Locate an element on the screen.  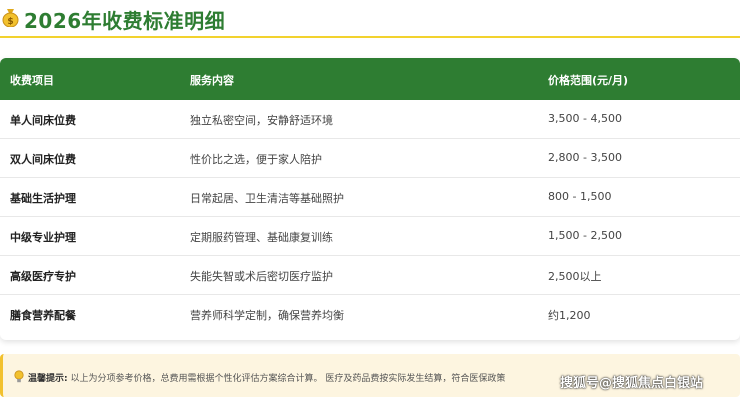
cell-content: 性价比之选，便于家人陪护 is located at coordinates (256, 159).